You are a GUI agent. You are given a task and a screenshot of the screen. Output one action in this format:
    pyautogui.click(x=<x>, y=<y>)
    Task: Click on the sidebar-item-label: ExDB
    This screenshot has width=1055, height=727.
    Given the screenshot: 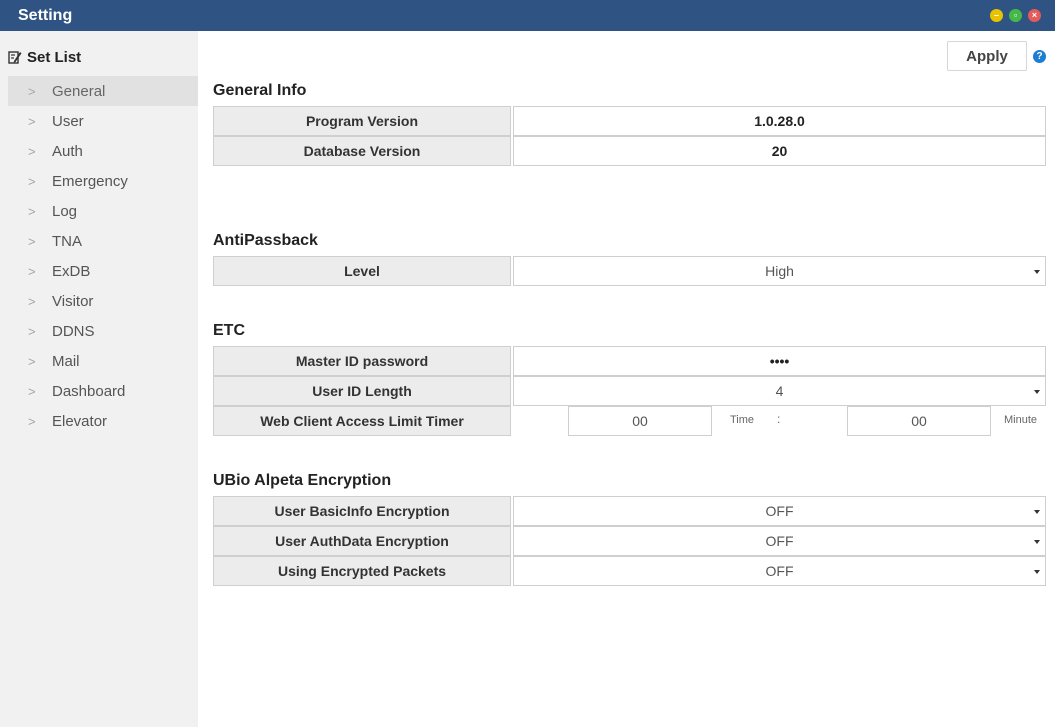 What is the action you would take?
    pyautogui.click(x=71, y=271)
    